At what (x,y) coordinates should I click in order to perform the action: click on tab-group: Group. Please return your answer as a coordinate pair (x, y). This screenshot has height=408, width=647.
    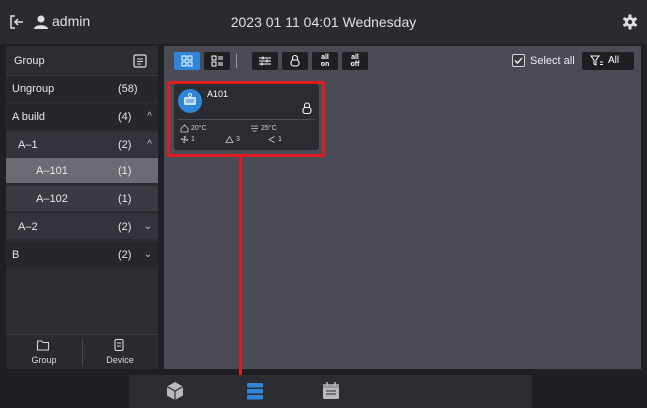
    Looking at the image, I should click on (44, 352).